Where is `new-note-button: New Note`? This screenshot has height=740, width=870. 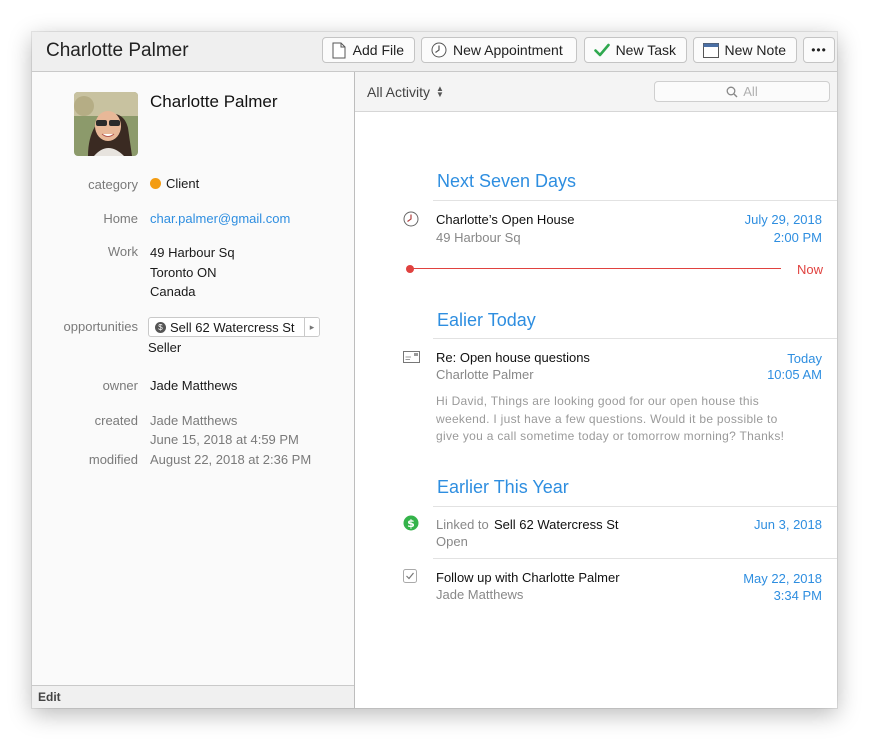 new-note-button: New Note is located at coordinates (745, 50).